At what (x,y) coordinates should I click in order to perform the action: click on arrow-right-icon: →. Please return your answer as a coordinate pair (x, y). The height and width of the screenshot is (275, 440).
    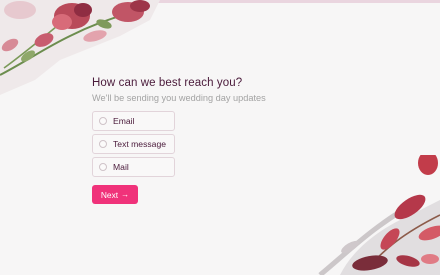
    Looking at the image, I should click on (125, 194).